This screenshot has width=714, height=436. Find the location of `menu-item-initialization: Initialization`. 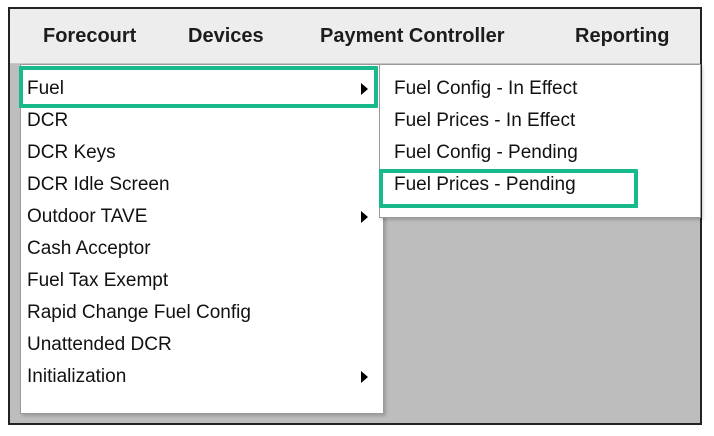

menu-item-initialization: Initialization is located at coordinates (202, 377).